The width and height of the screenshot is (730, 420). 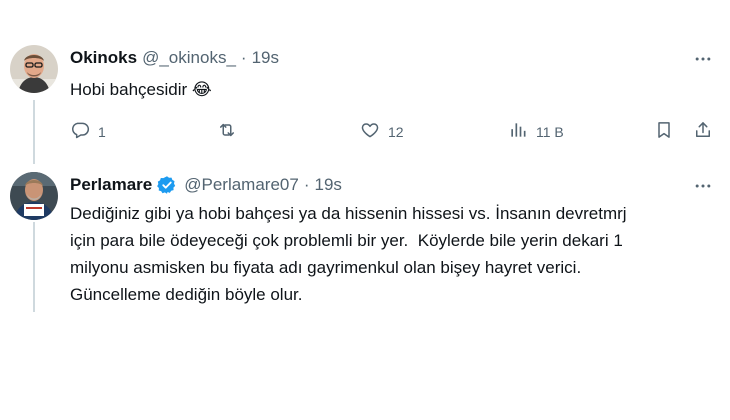 I want to click on tweet-header: Perlamare @Perlamare07 · 19s, so click(x=206, y=185).